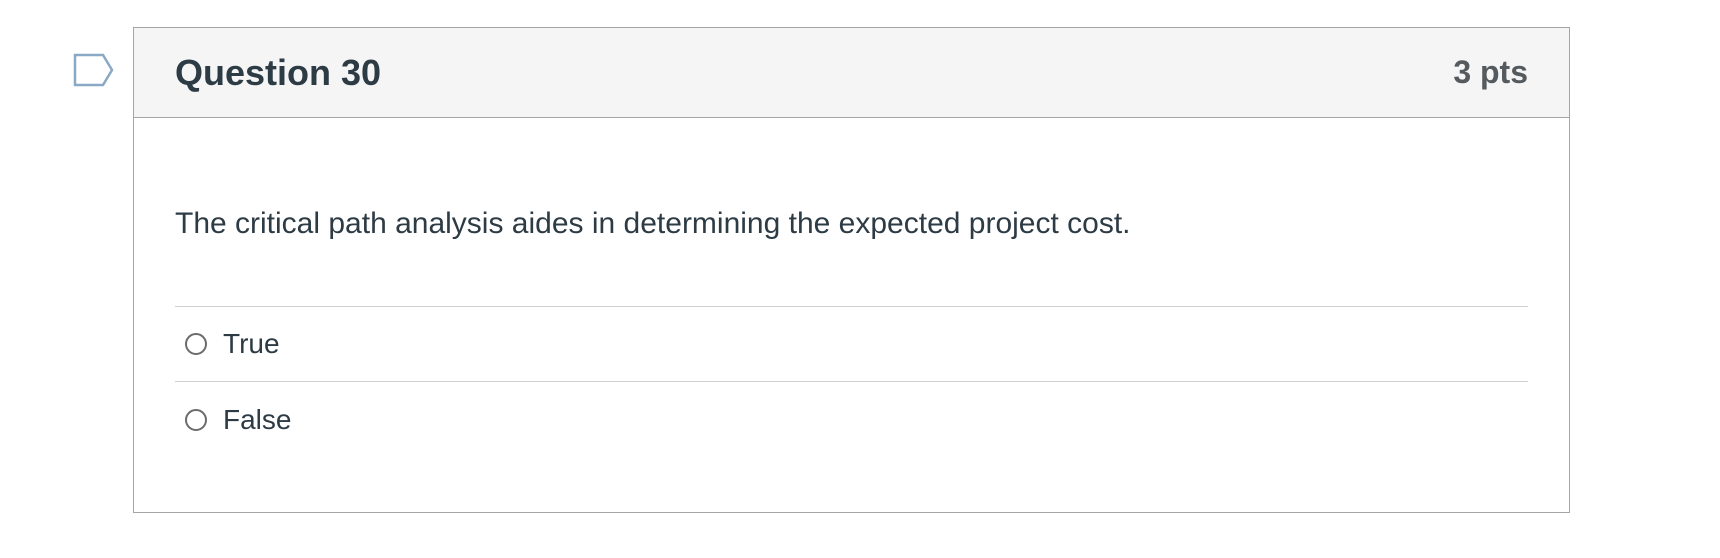  I want to click on answer-option-true: True, so click(851, 344).